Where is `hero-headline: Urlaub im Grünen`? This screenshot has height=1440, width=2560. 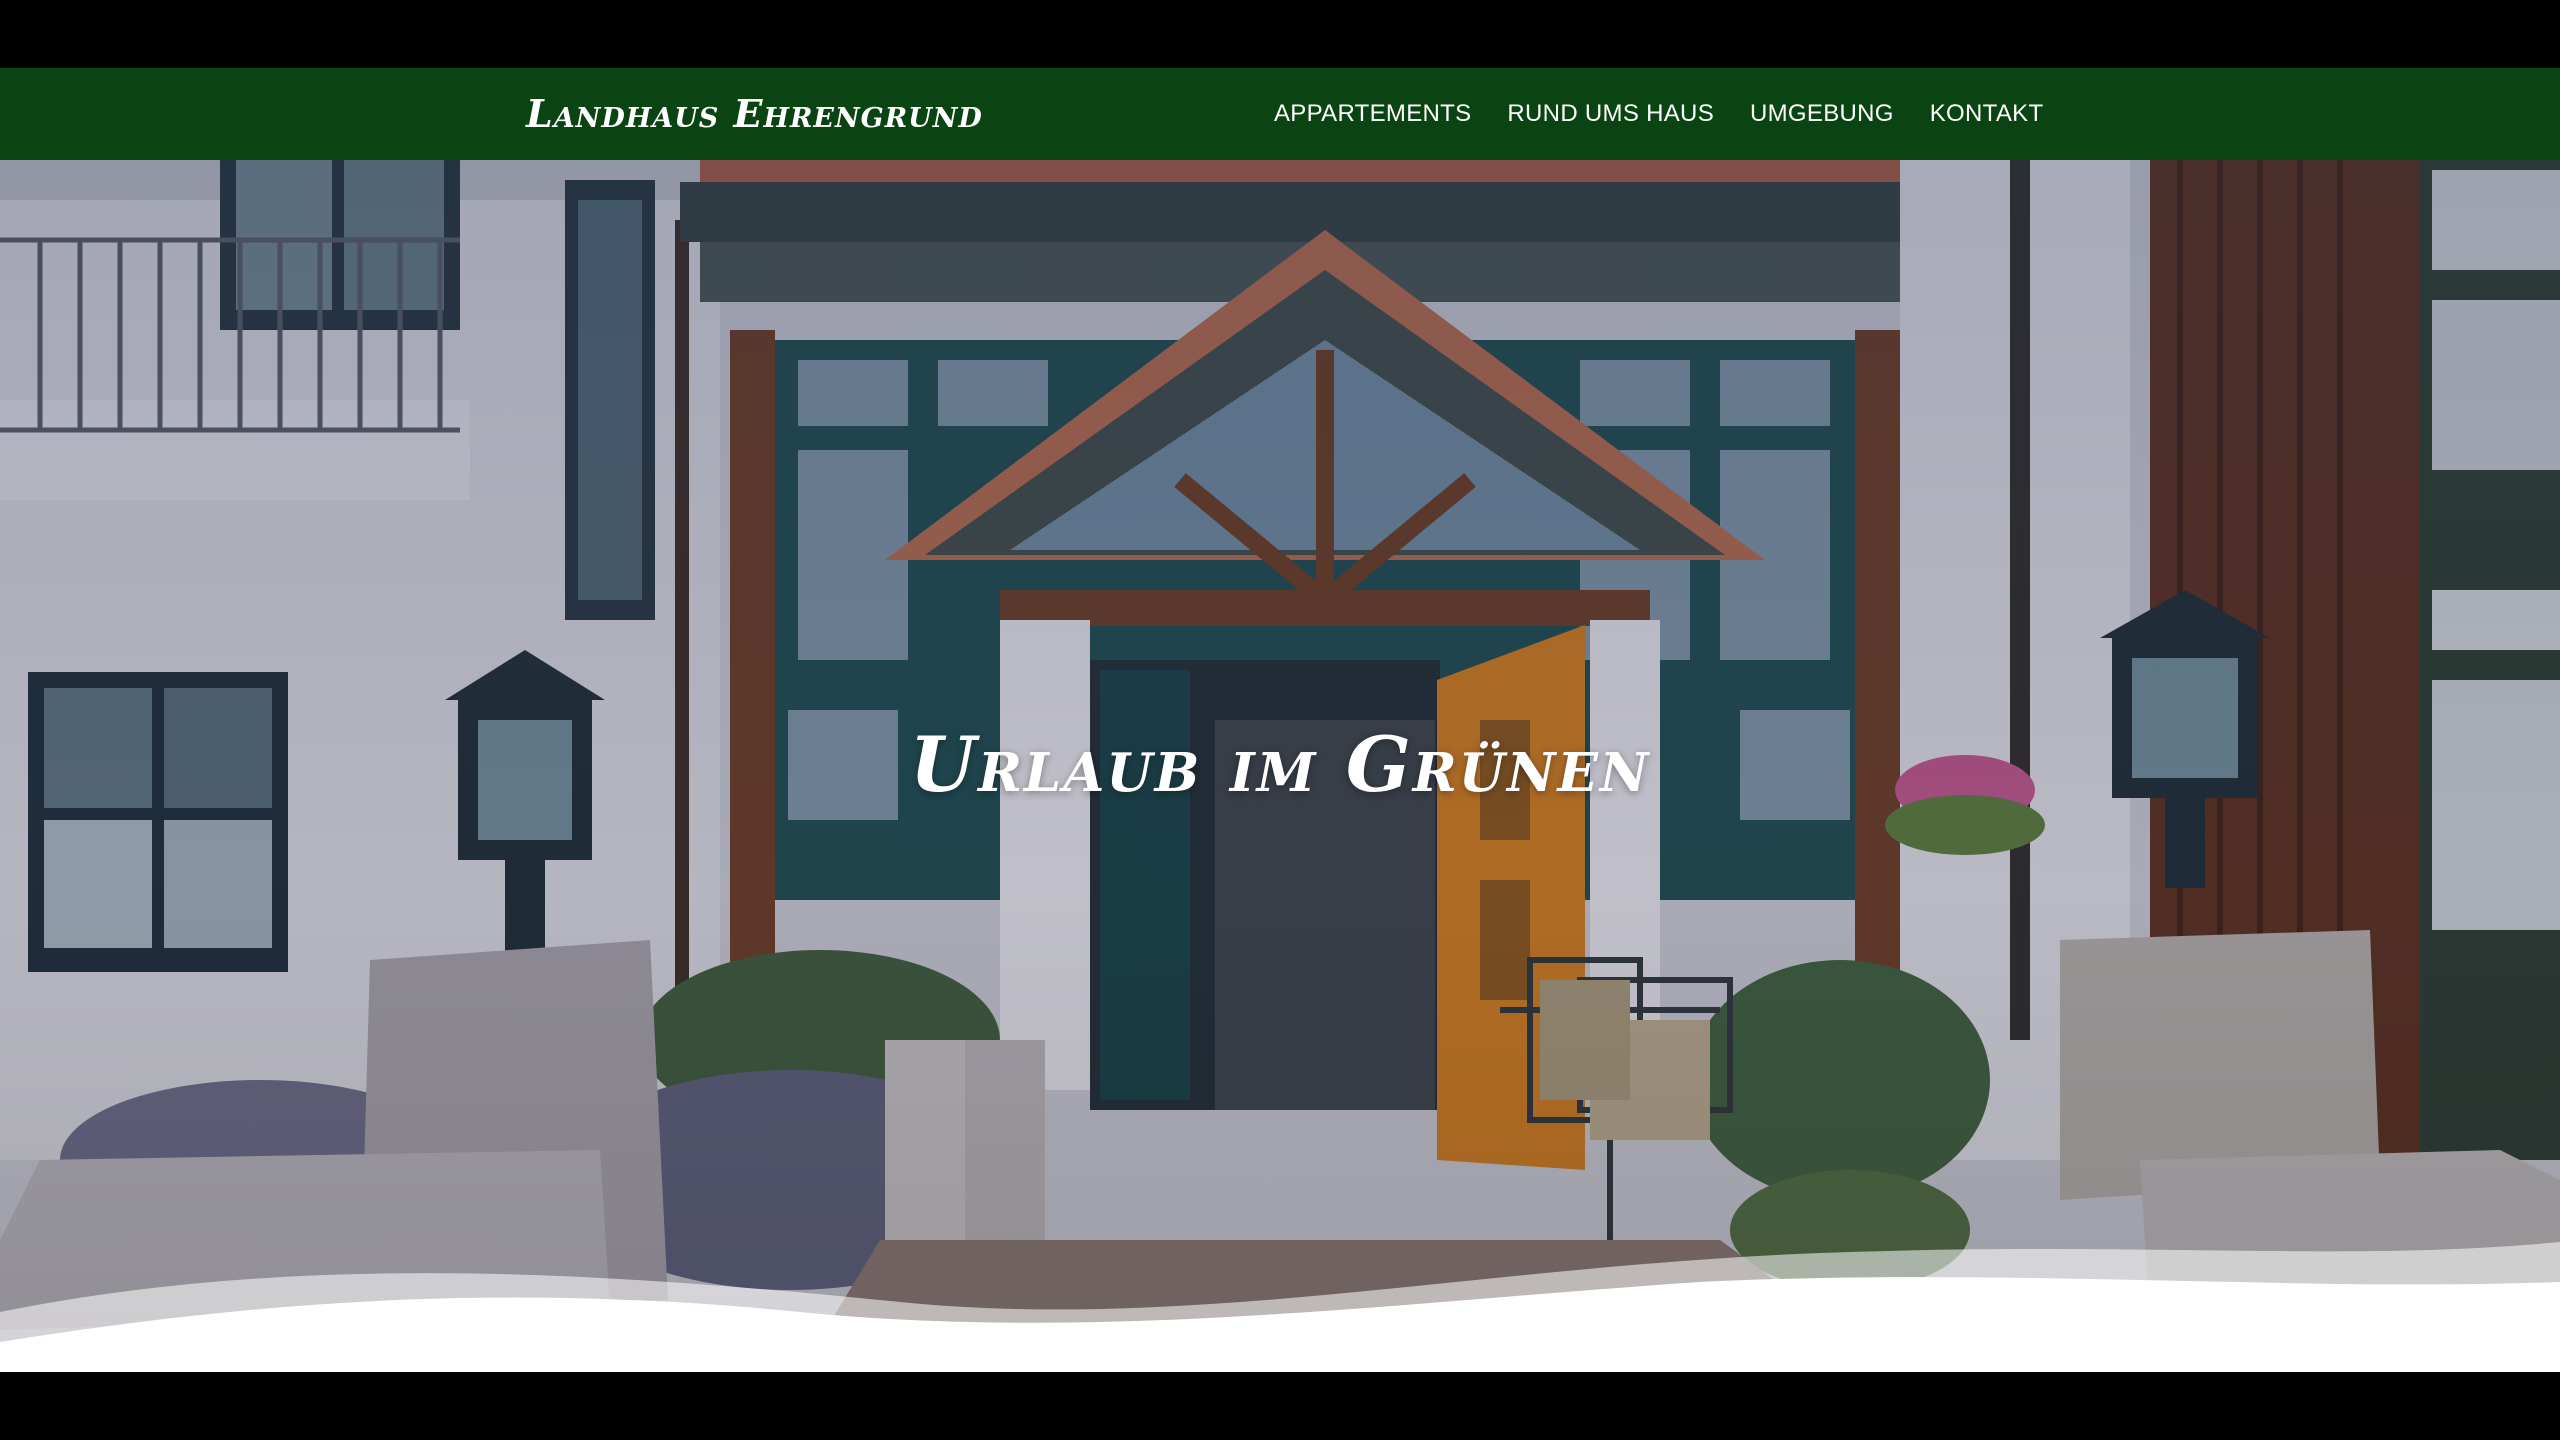
hero-headline: Urlaub im Grünen is located at coordinates (1280, 764).